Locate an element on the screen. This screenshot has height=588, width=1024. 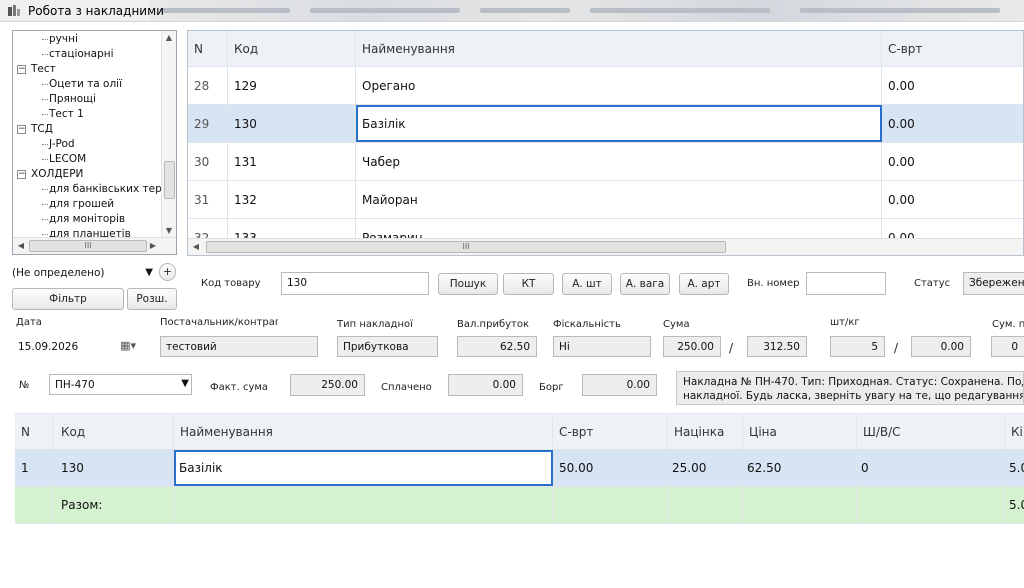
scroll-thumb is located at coordinates (169, 180).